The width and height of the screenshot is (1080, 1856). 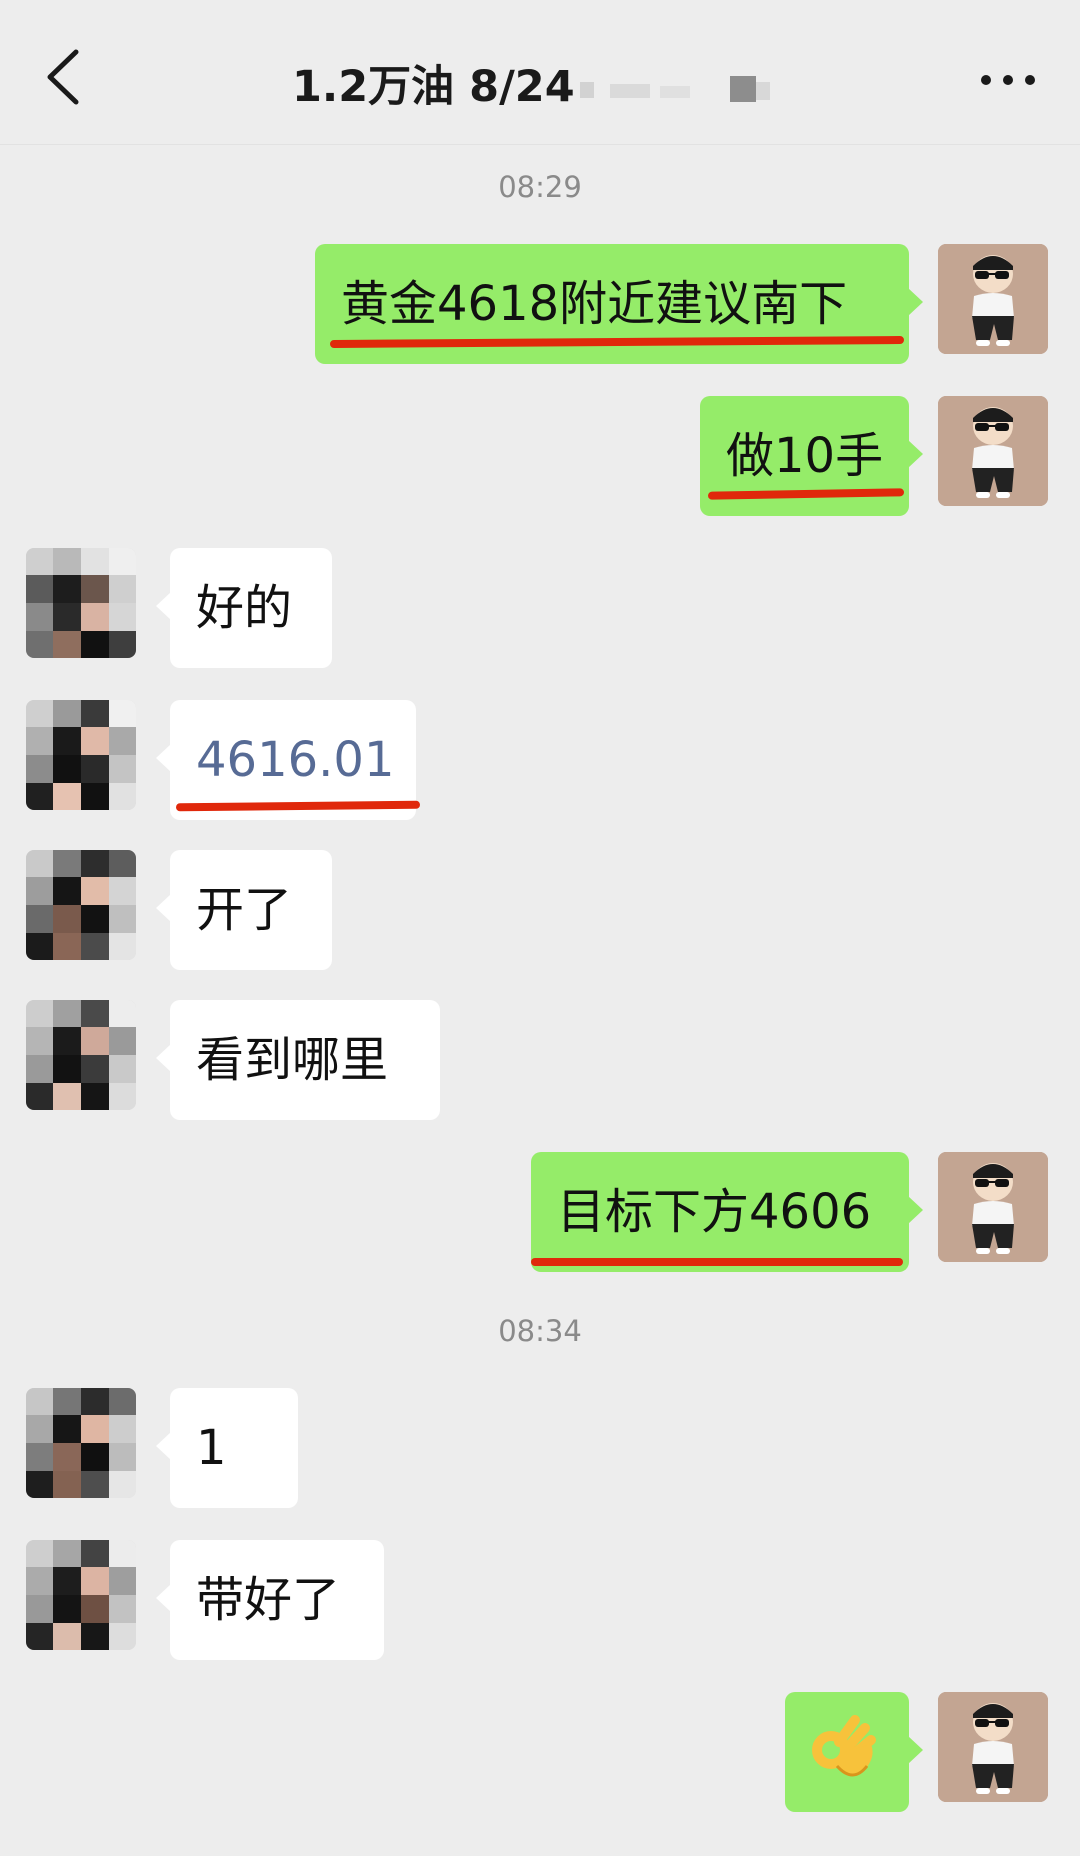 I want to click on message-text: 目标下方4606, so click(x=714, y=1212).